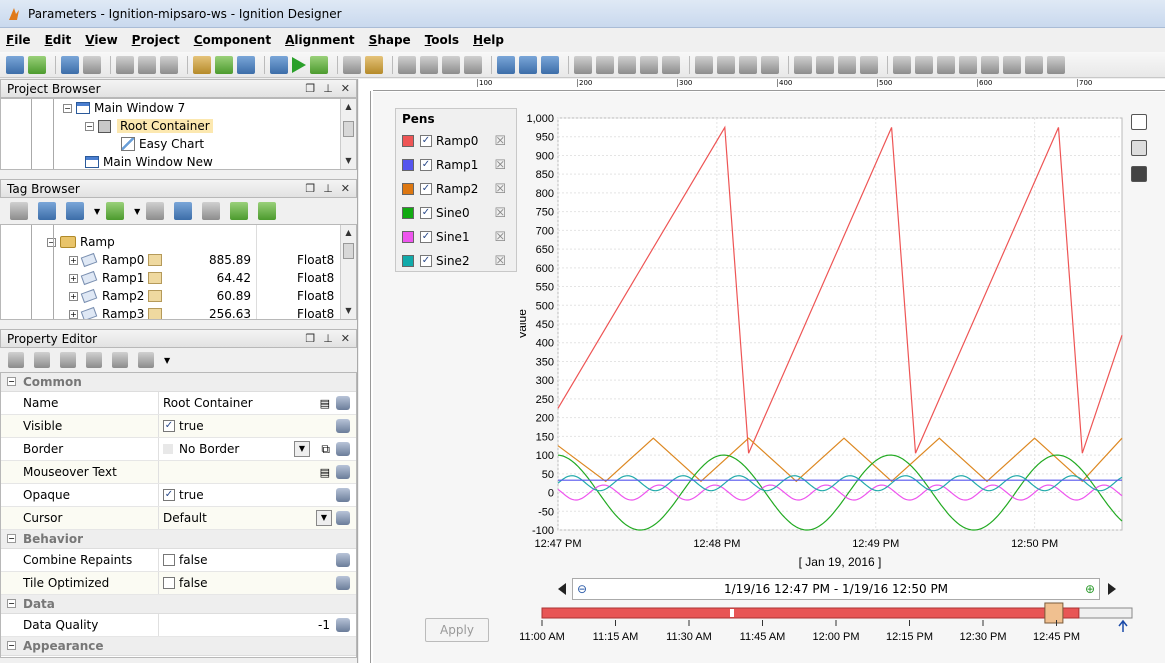 The height and width of the screenshot is (663, 1165). I want to click on categorized-view-icon, so click(16, 360).